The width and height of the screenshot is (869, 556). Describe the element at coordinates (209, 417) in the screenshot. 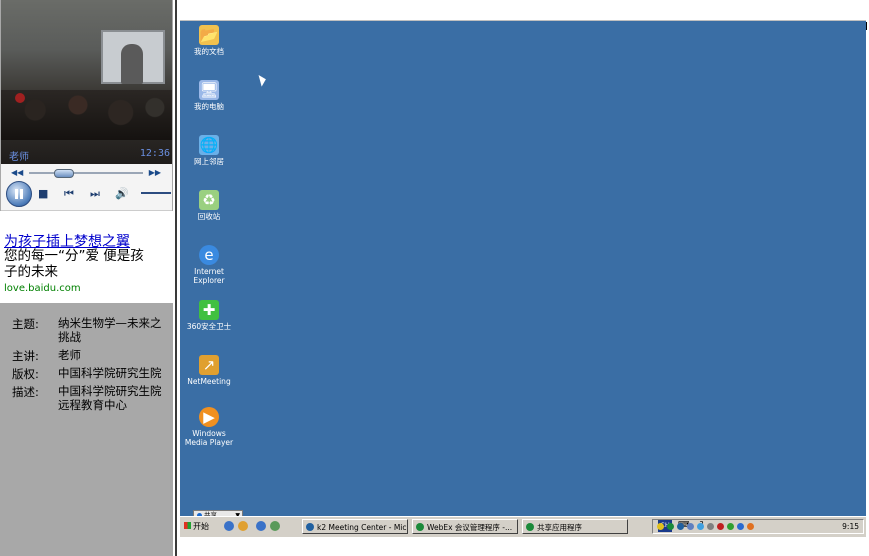

I see `media-player-icon: ▶` at that location.